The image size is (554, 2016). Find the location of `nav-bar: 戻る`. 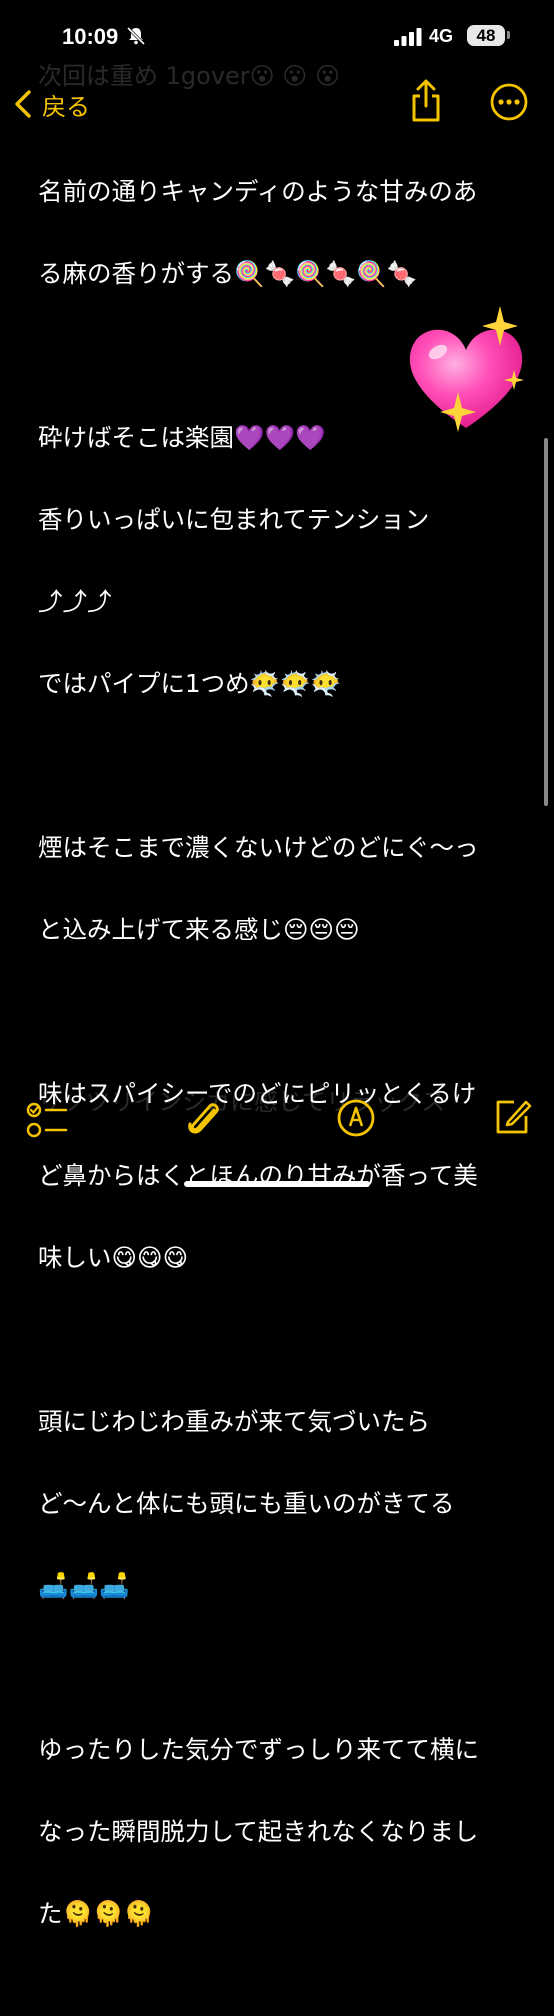

nav-bar: 戻る is located at coordinates (277, 103).